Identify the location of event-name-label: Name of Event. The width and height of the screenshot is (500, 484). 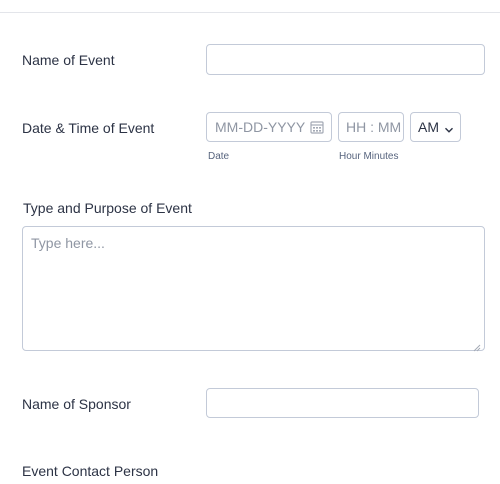
(68, 60).